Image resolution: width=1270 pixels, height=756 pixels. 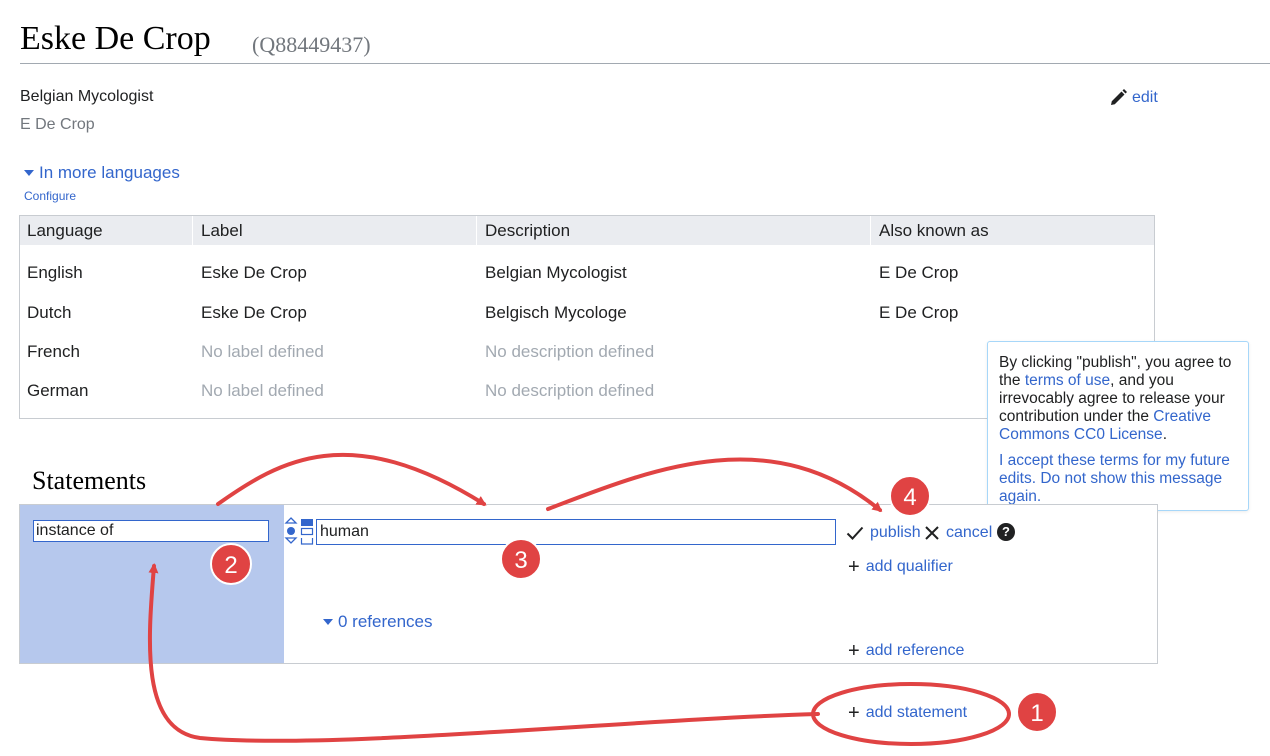 What do you see at coordinates (49, 312) in the screenshot?
I see `row-language: Dutch` at bounding box center [49, 312].